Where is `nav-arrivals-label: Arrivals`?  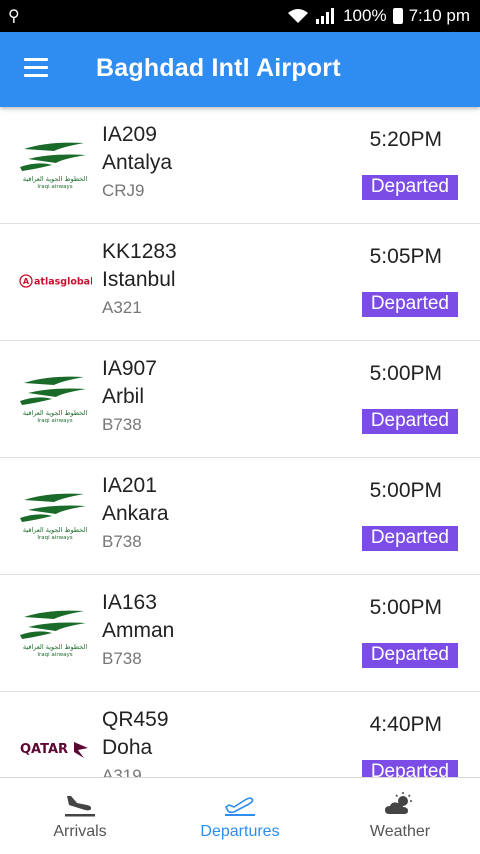 nav-arrivals-label: Arrivals is located at coordinates (80, 831).